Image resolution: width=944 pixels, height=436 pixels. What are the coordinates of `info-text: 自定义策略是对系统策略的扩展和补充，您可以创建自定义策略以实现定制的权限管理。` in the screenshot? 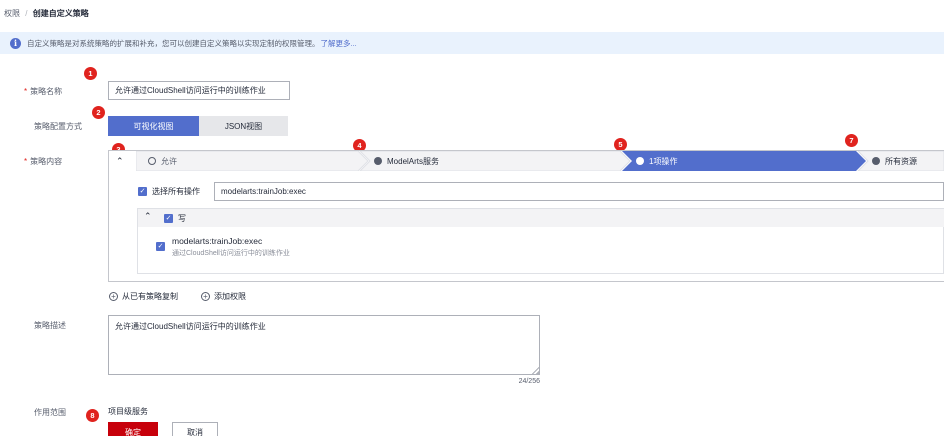 It's located at (173, 43).